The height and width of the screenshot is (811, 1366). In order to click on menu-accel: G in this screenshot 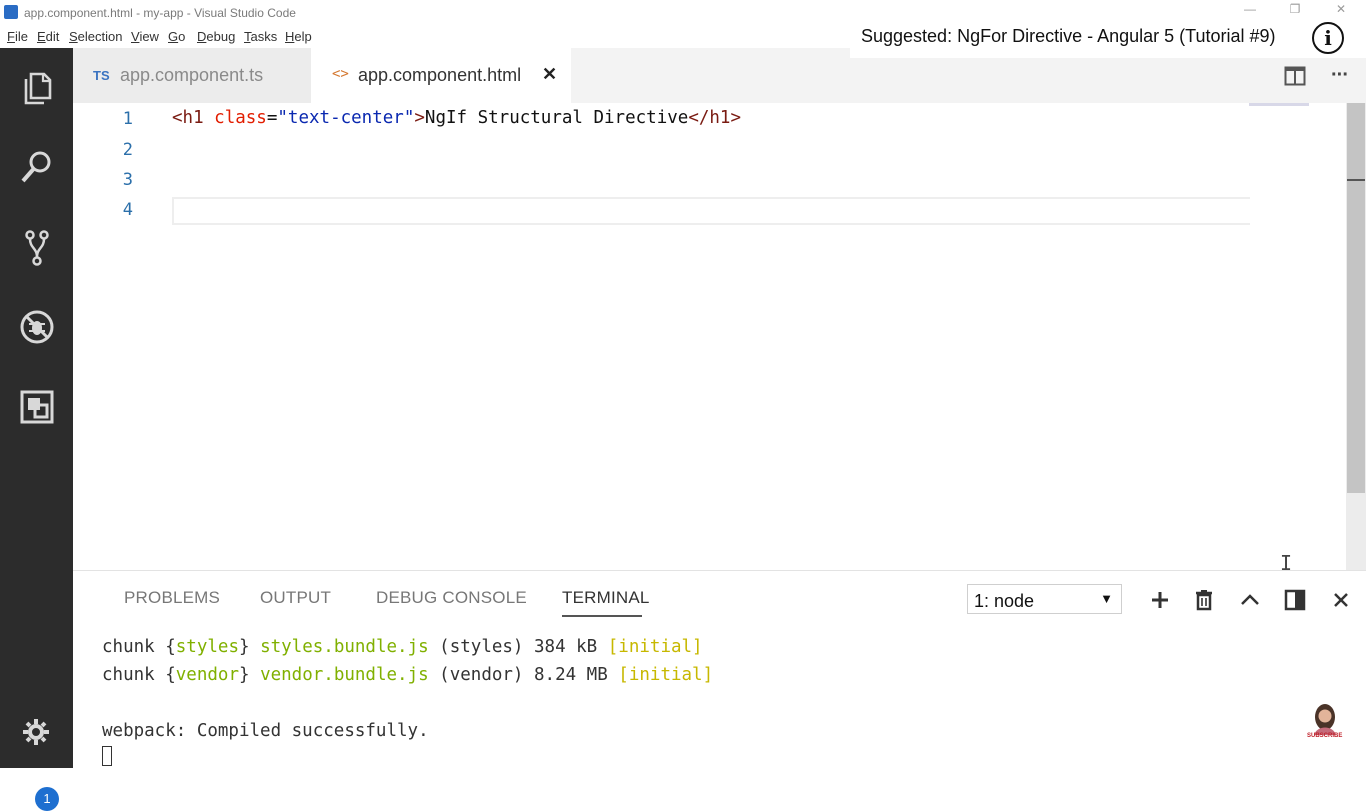, I will do `click(173, 36)`.